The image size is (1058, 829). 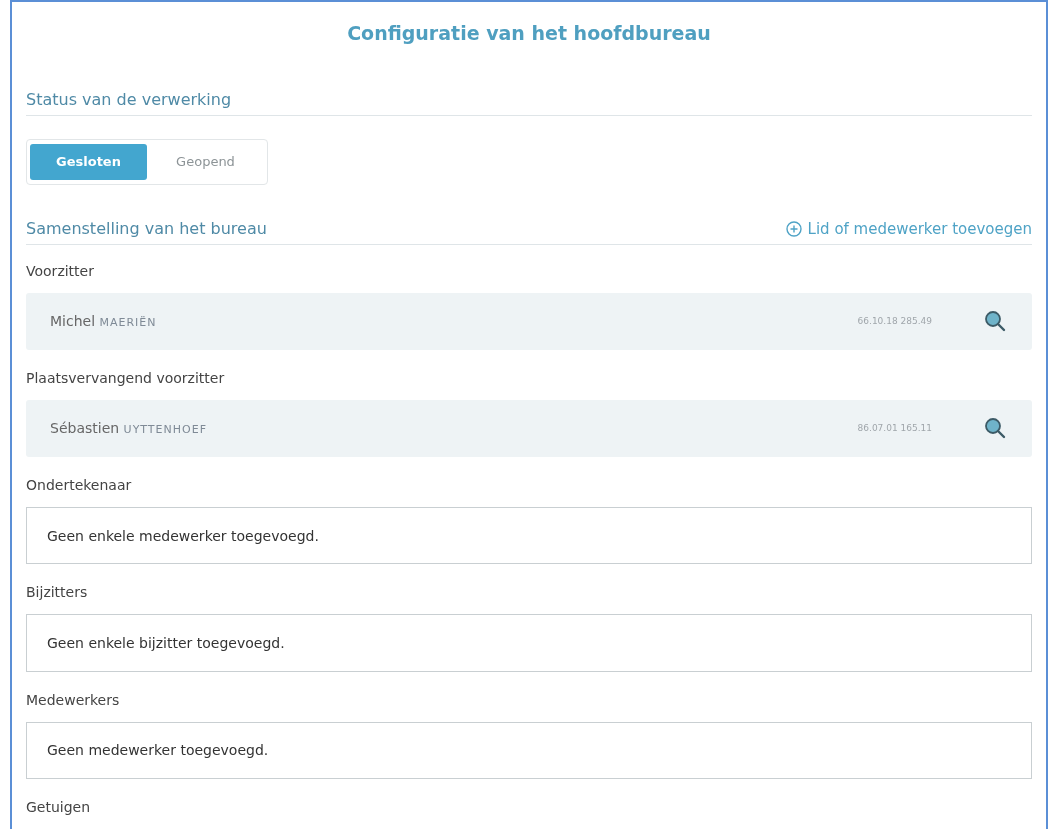 What do you see at coordinates (529, 750) in the screenshot?
I see `empty-message: Geen medewerker toegevoegd.` at bounding box center [529, 750].